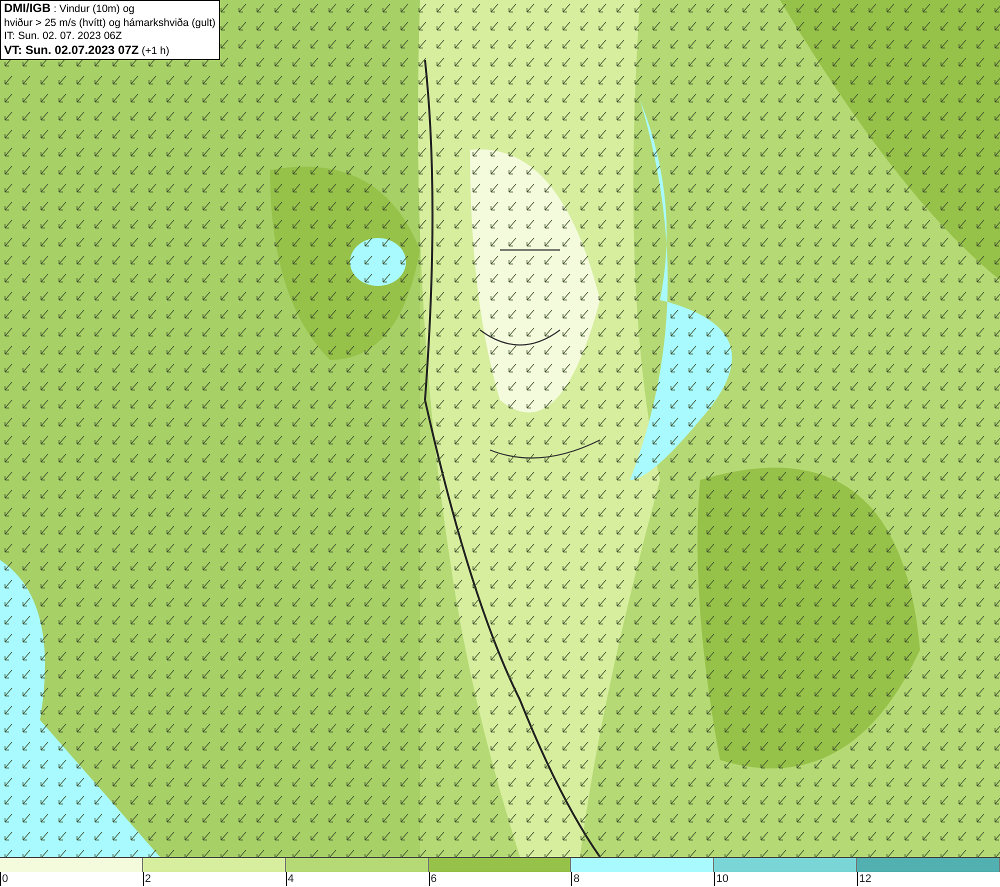 This screenshot has width=1000, height=887. Describe the element at coordinates (5, 879) in the screenshot. I see `legend-tick-label: 0` at that location.